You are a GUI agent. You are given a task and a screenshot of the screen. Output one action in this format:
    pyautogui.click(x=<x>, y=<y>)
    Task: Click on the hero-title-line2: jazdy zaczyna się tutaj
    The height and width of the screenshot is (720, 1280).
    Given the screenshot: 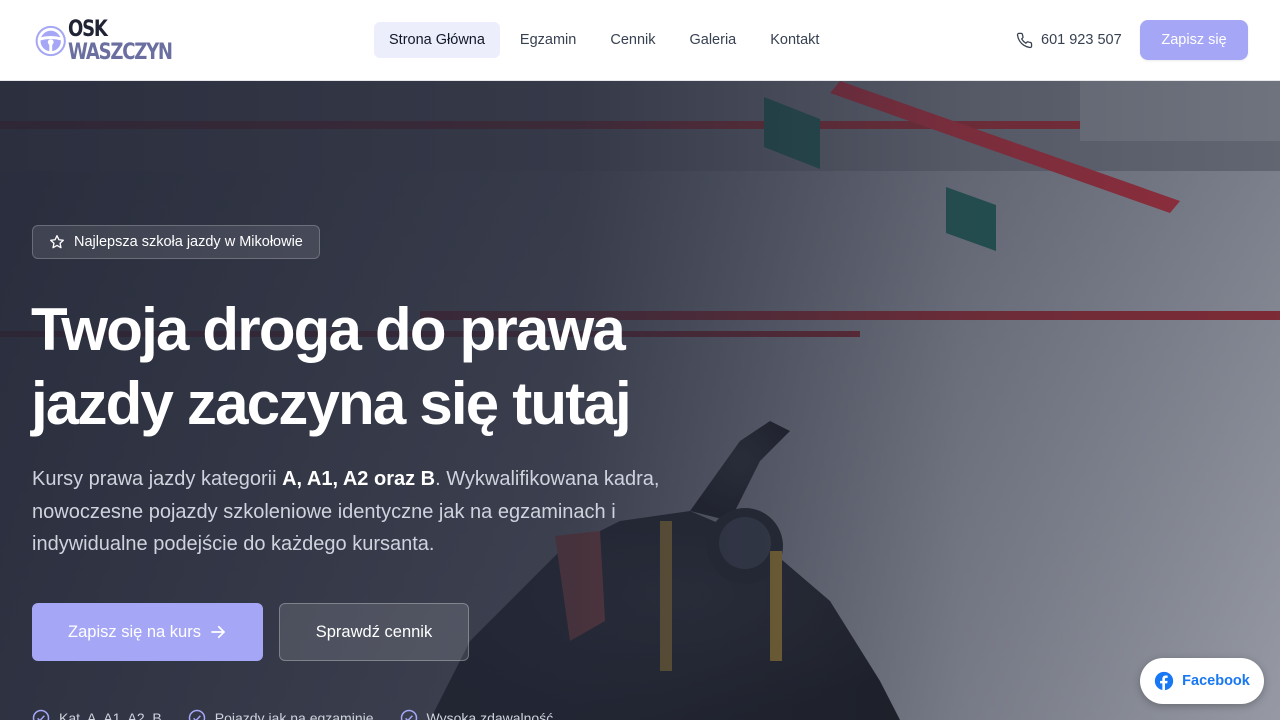 What is the action you would take?
    pyautogui.click(x=331, y=403)
    